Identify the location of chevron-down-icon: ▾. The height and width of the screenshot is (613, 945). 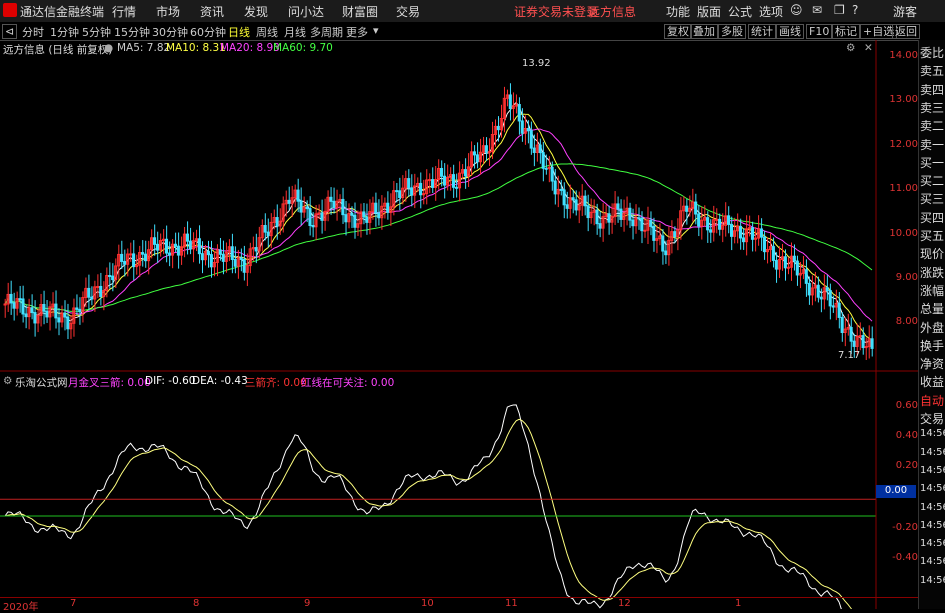
(376, 30).